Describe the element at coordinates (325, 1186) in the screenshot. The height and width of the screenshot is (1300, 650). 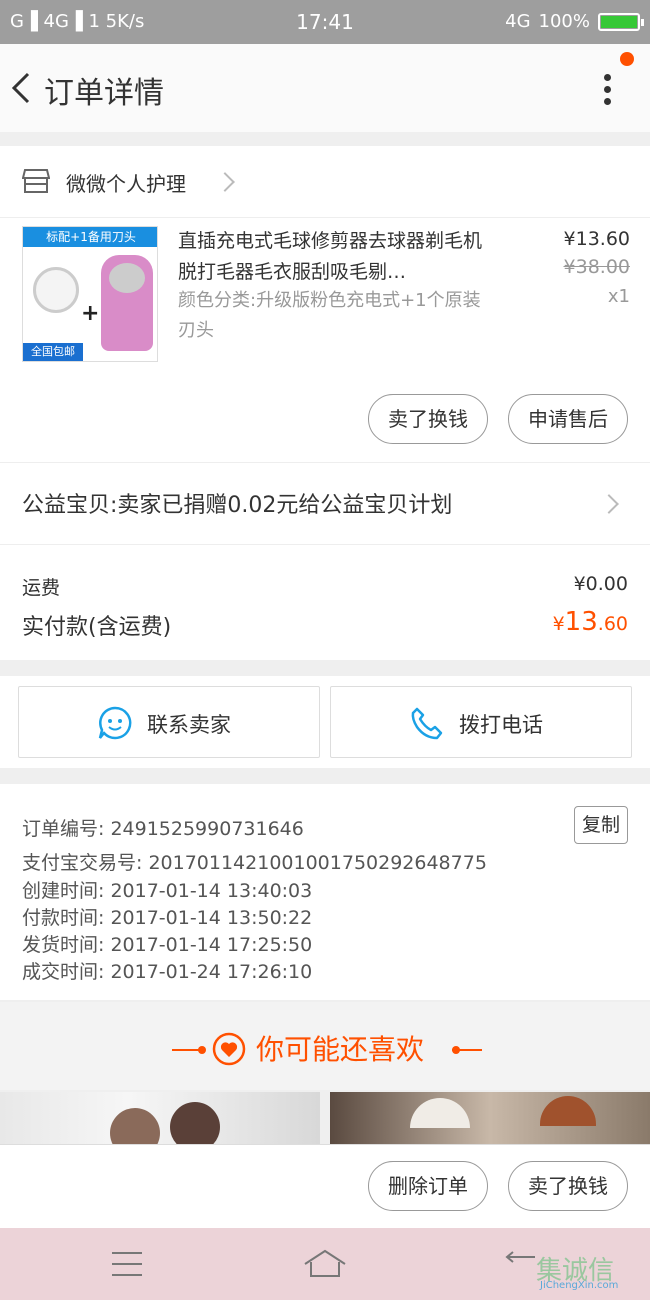
I see `bottom-action-bar: 删除订单 卖了换钱` at that location.